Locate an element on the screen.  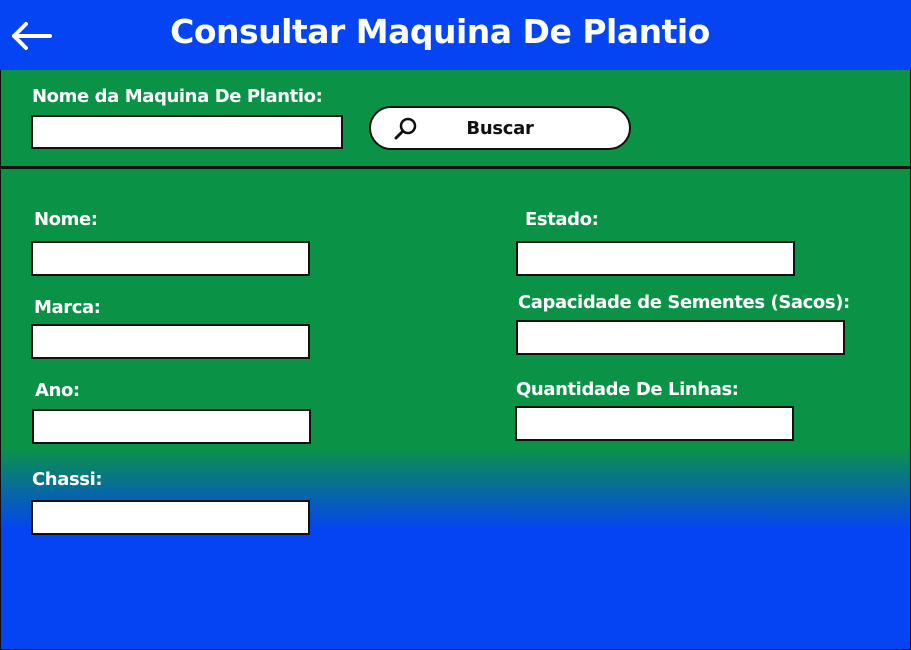
search-button-label: Buscar is located at coordinates (500, 128).